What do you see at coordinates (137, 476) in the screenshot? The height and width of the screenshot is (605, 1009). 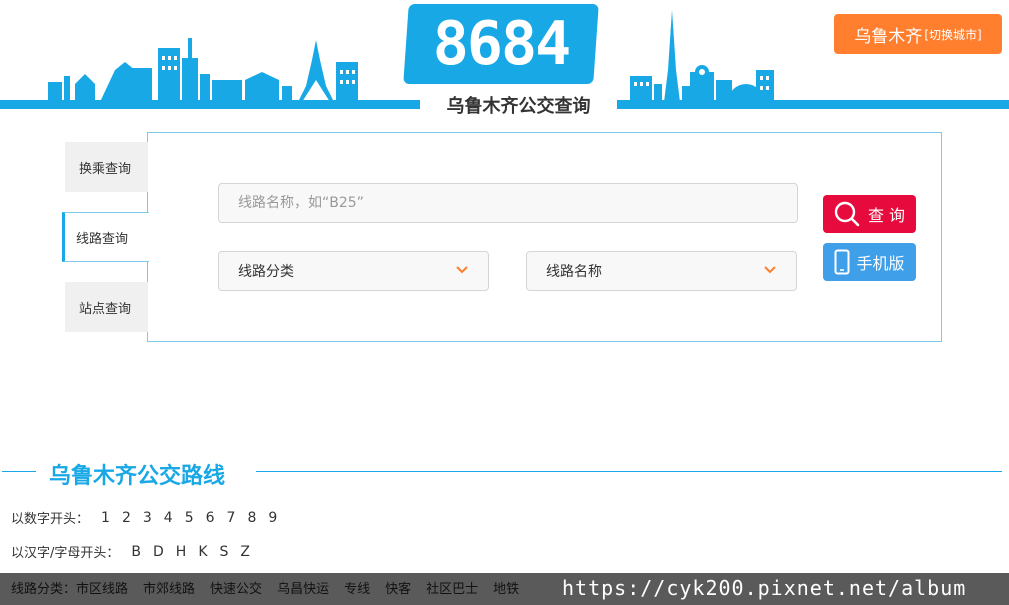 I see `routes-section-title: 乌鲁木齐公交路线` at bounding box center [137, 476].